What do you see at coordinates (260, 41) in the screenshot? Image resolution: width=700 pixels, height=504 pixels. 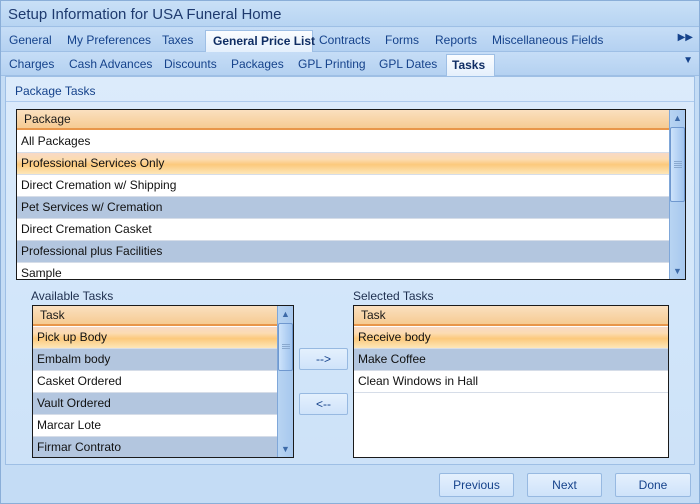 I see `tab-general-price-list: General Price List` at bounding box center [260, 41].